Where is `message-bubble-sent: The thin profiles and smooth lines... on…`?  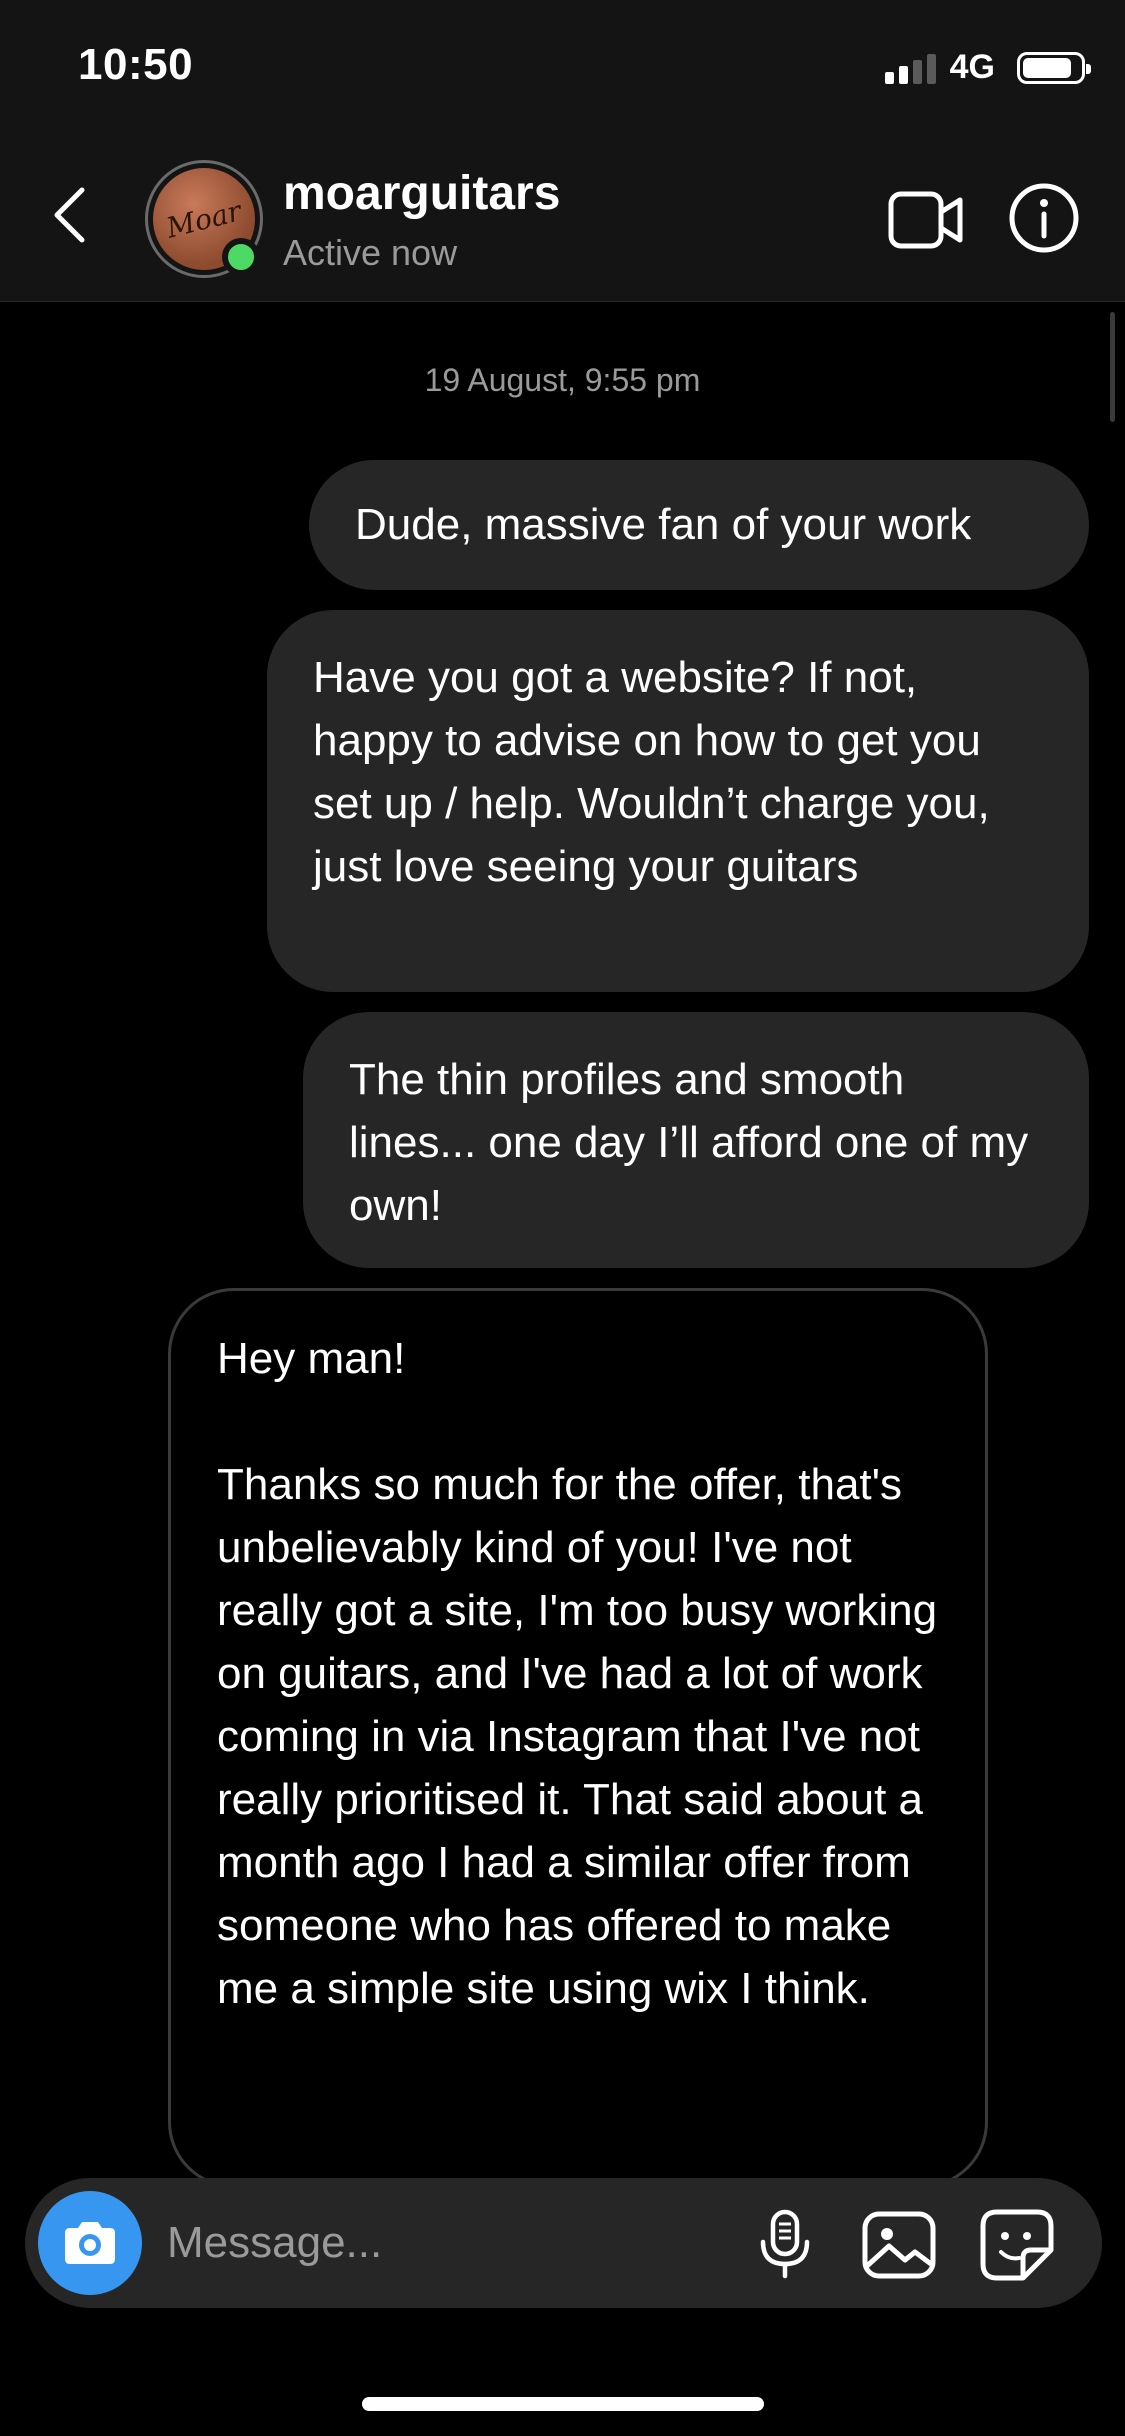 message-bubble-sent: The thin profiles and smooth lines... on… is located at coordinates (696, 1140).